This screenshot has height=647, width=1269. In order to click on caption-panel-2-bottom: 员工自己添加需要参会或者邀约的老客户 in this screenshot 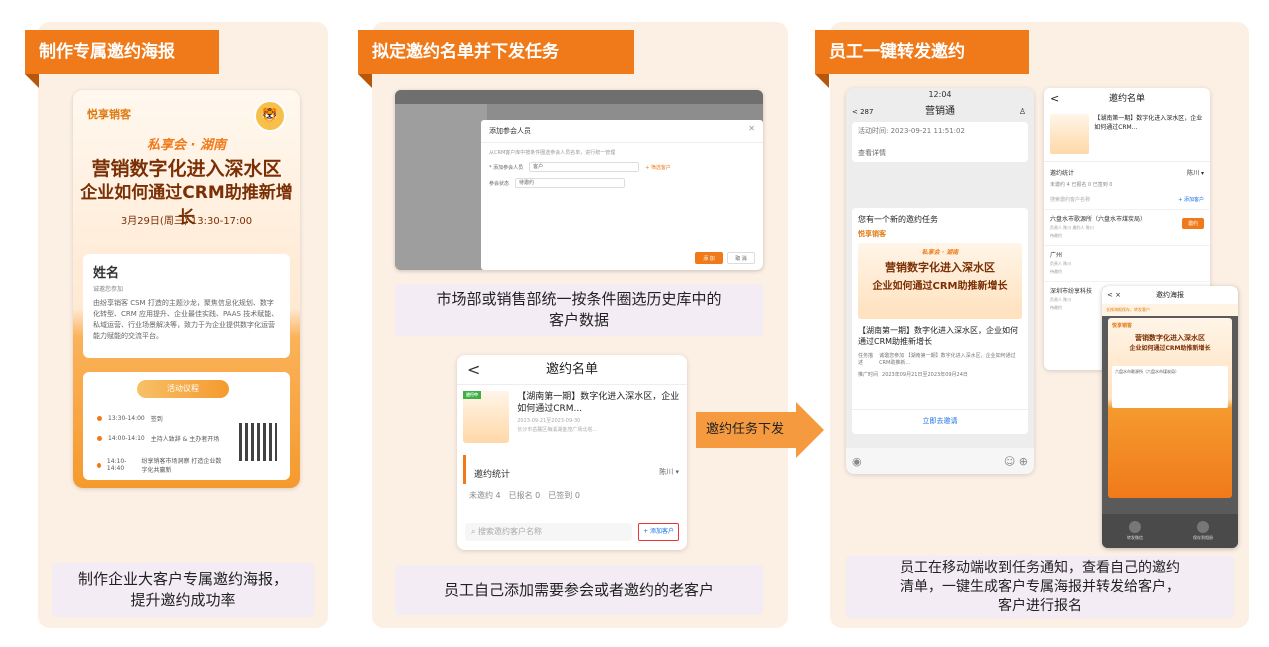, I will do `click(579, 590)`.